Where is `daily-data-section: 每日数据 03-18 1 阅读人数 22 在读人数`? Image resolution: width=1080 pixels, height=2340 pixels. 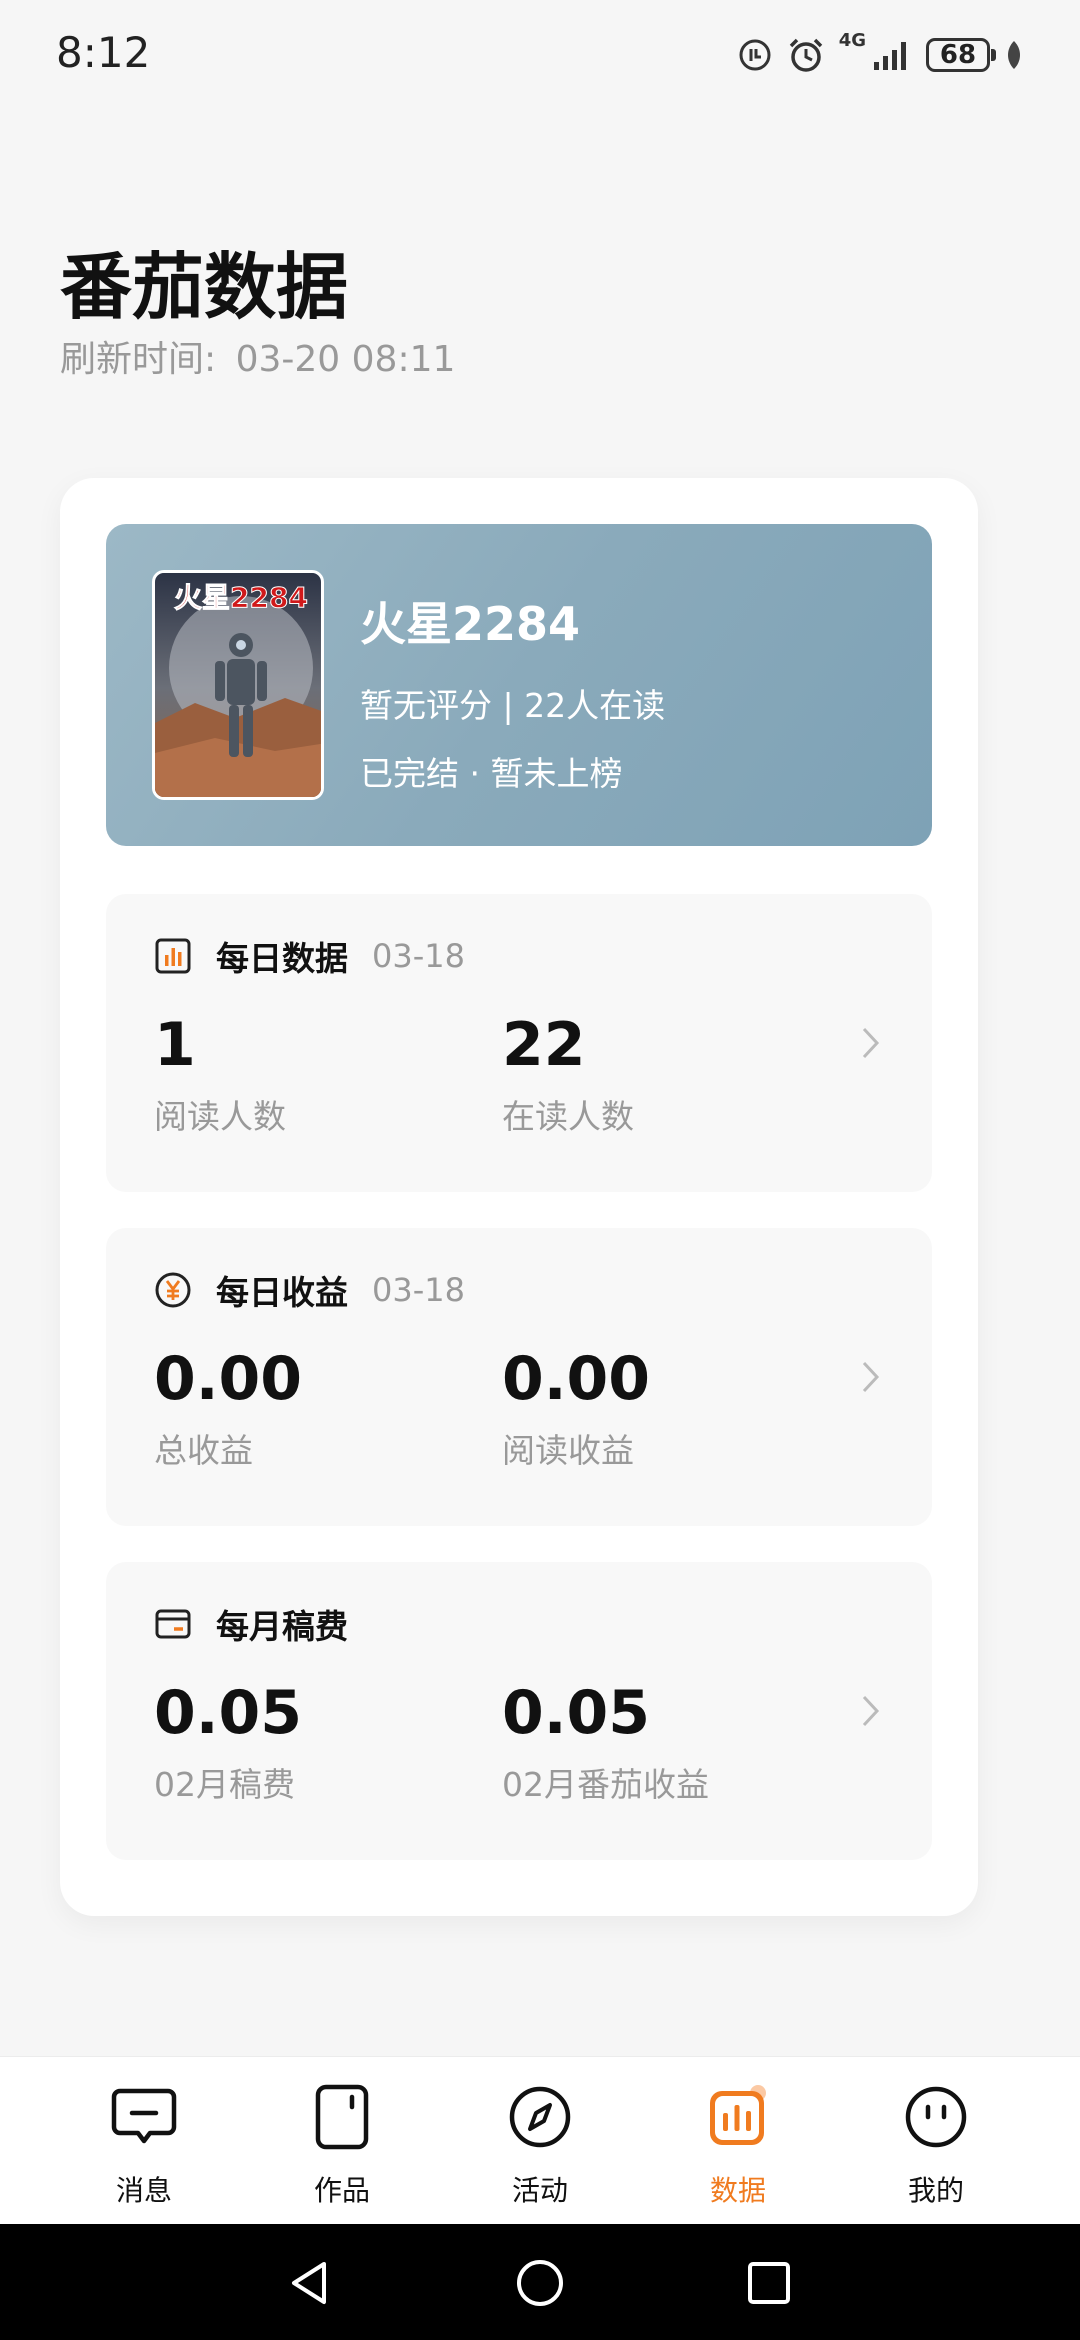 daily-data-section: 每日数据 03-18 1 阅读人数 22 在读人数 is located at coordinates (519, 1043).